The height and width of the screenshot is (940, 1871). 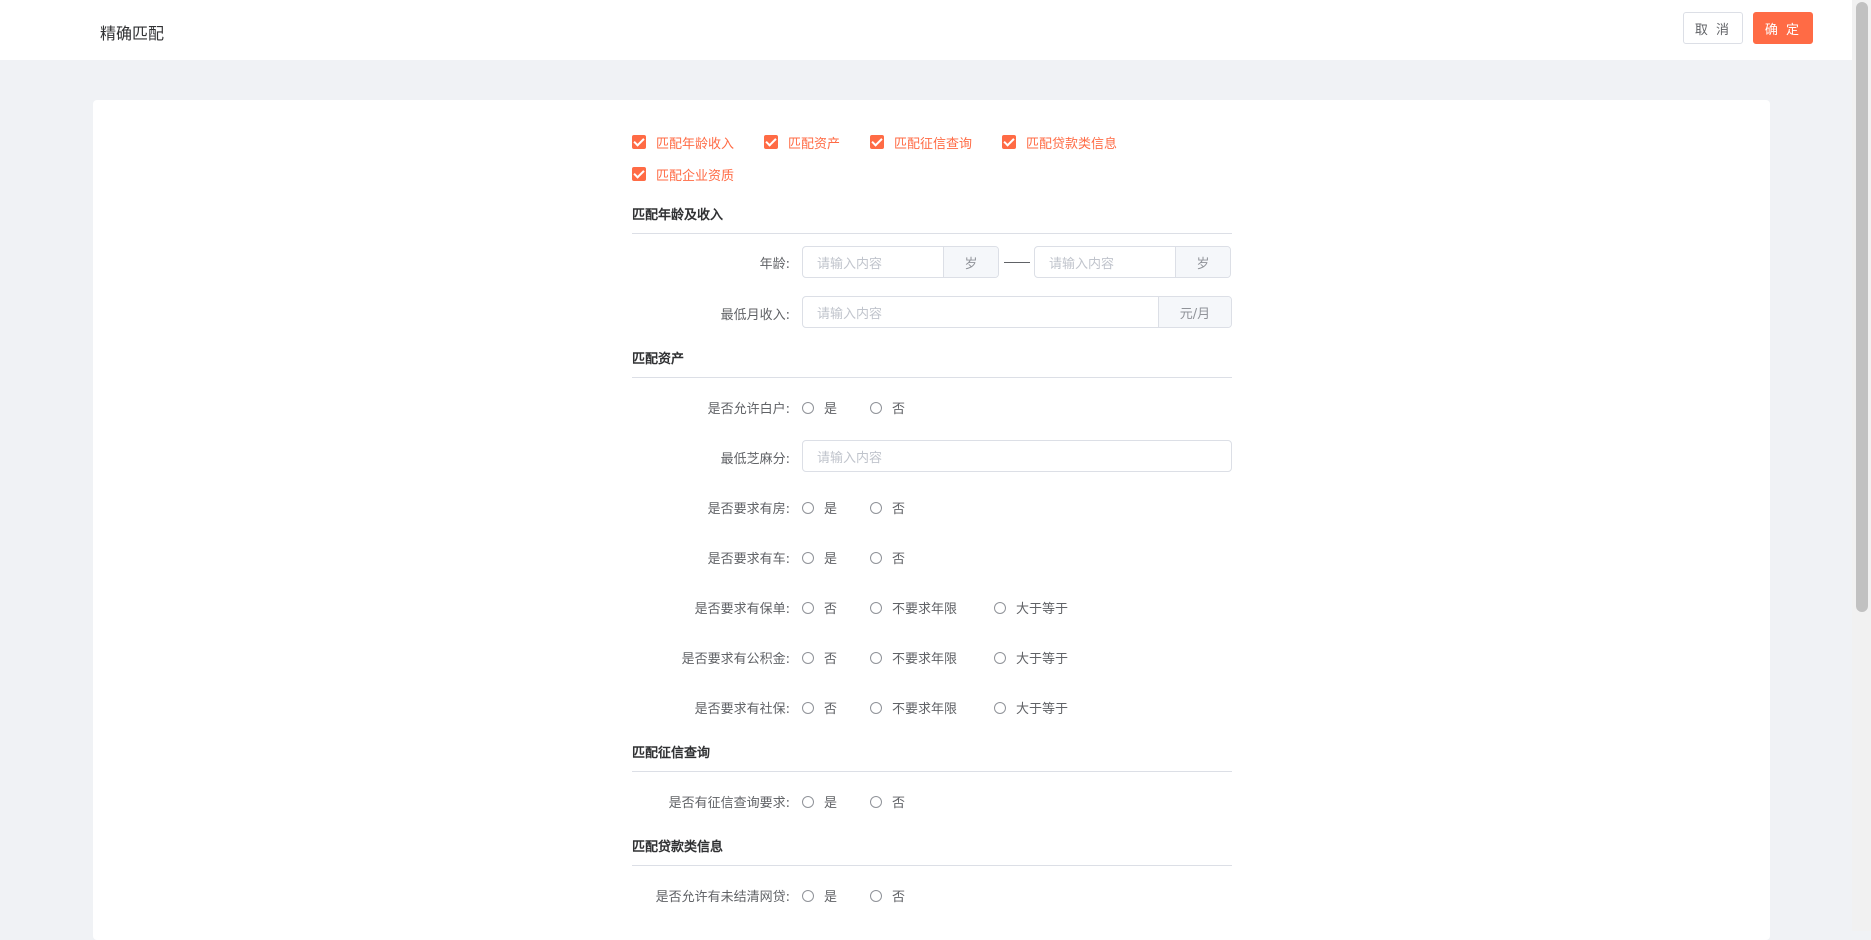 What do you see at coordinates (1017, 312) in the screenshot?
I see `income-input: 请输入内容 元/月` at bounding box center [1017, 312].